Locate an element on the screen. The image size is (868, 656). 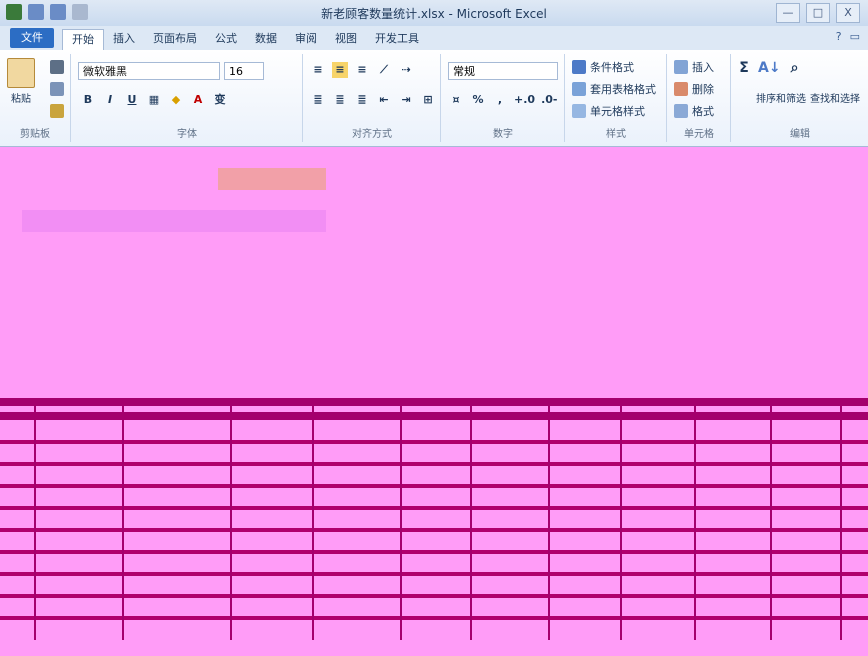
format-icon is located at coordinates (681, 111).